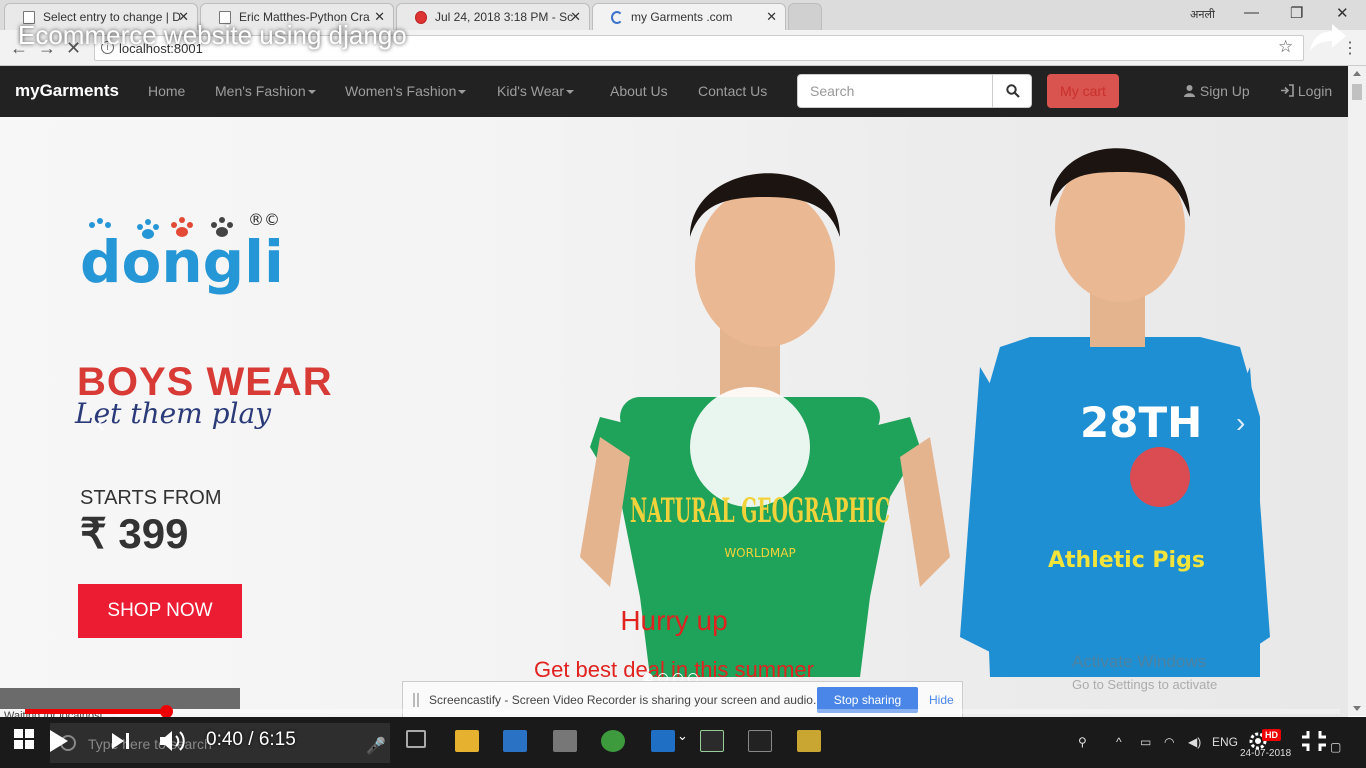 The height and width of the screenshot is (768, 1366). Describe the element at coordinates (467, 741) in the screenshot. I see `file-explorer-icon` at that location.